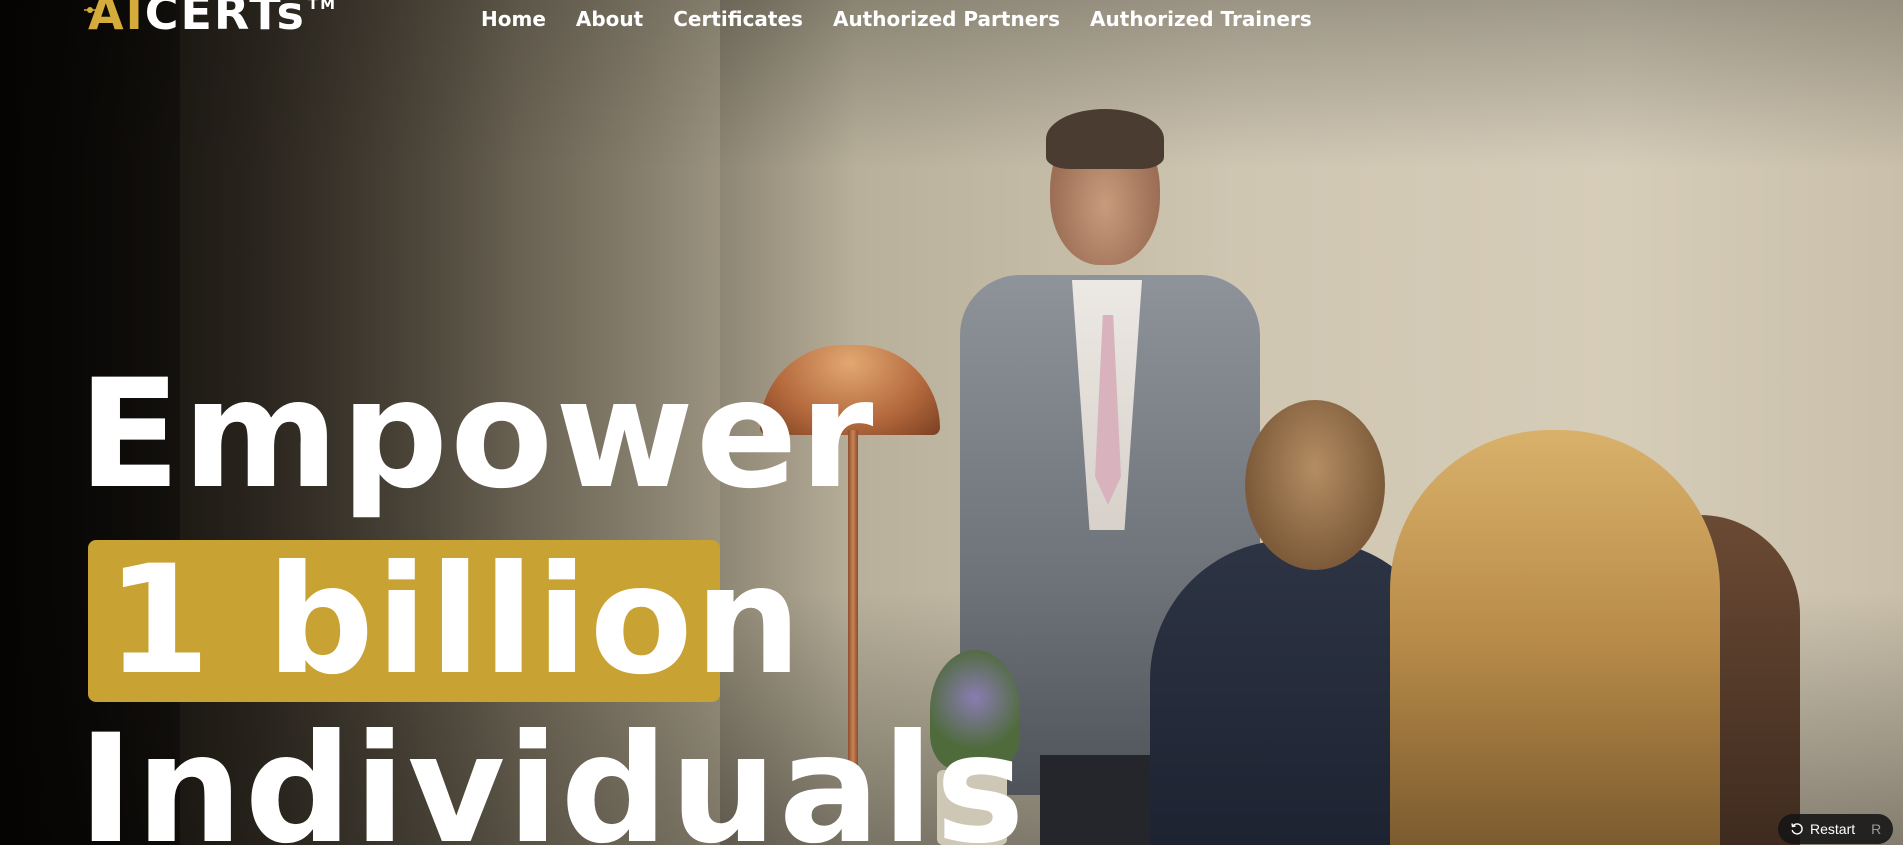  What do you see at coordinates (1833, 829) in the screenshot?
I see `restart-label: Restart` at bounding box center [1833, 829].